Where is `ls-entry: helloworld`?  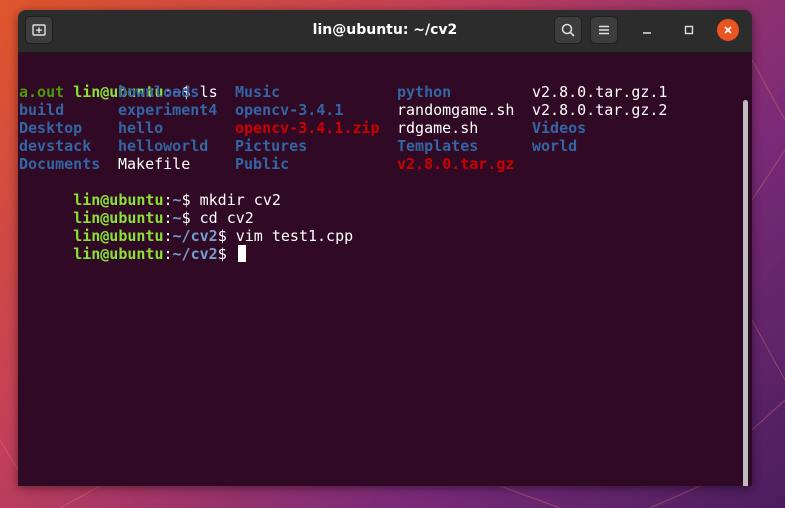 ls-entry: helloworld is located at coordinates (163, 146).